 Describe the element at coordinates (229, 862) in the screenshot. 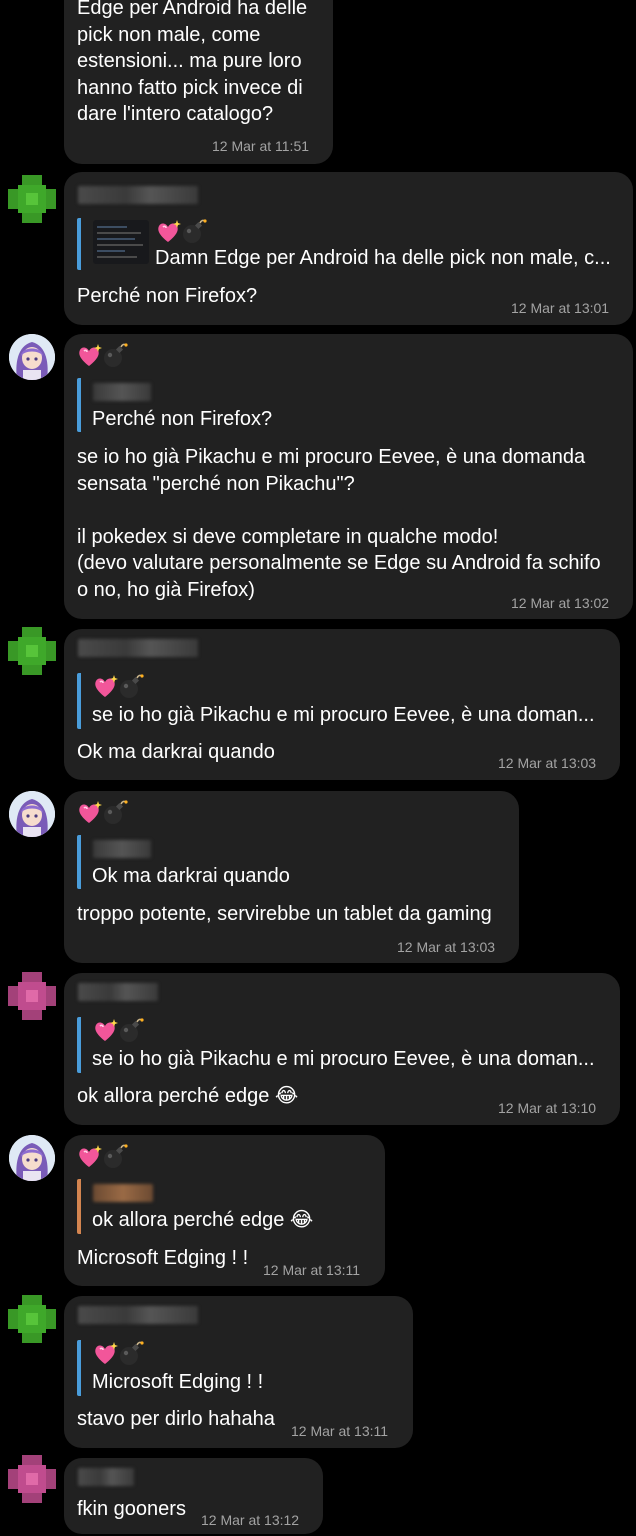

I see `reply-quote: Ok ma darkrai quando` at that location.